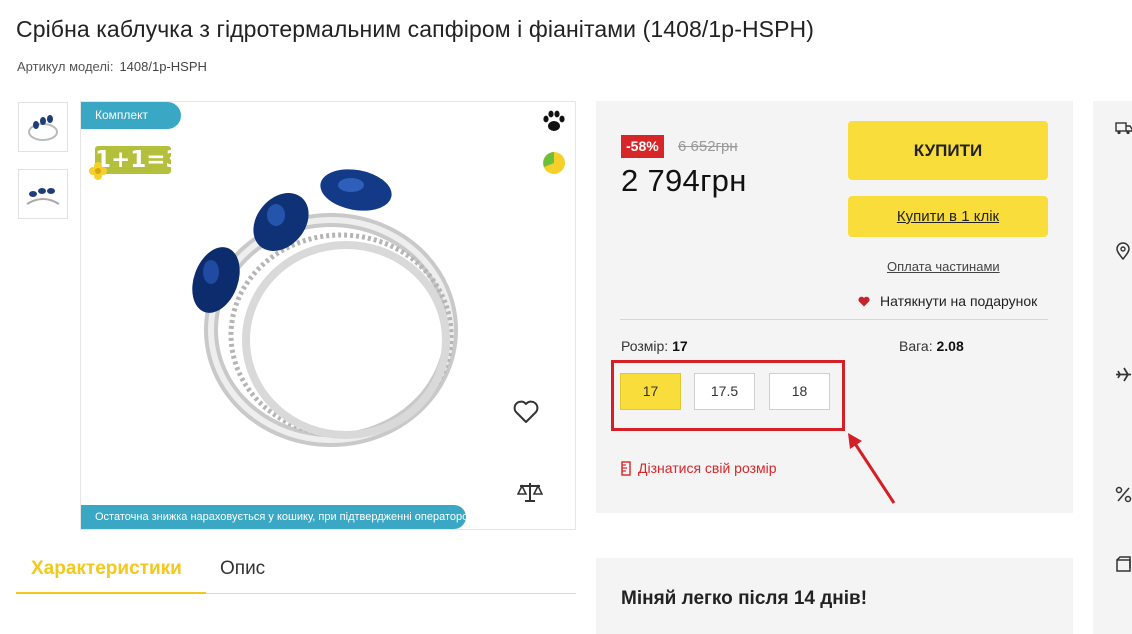  What do you see at coordinates (131, 115) in the screenshot?
I see `komplekt-badge: Комплект` at bounding box center [131, 115].